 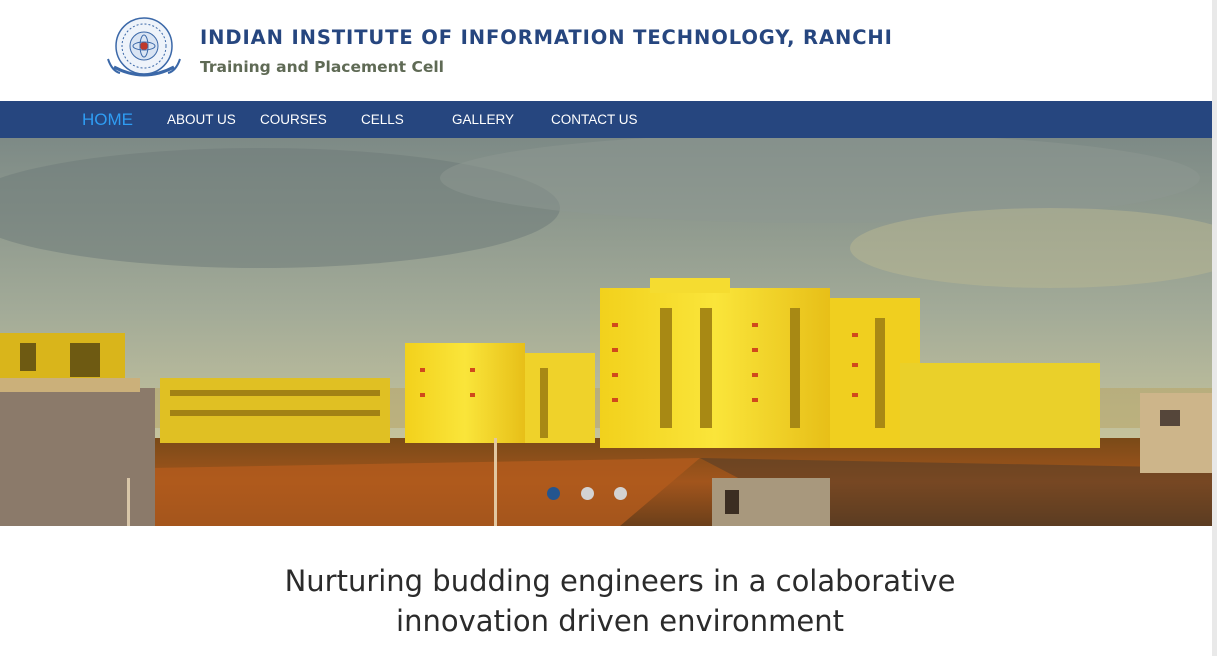 I want to click on nav-about-us: ABOUT US, so click(x=201, y=119).